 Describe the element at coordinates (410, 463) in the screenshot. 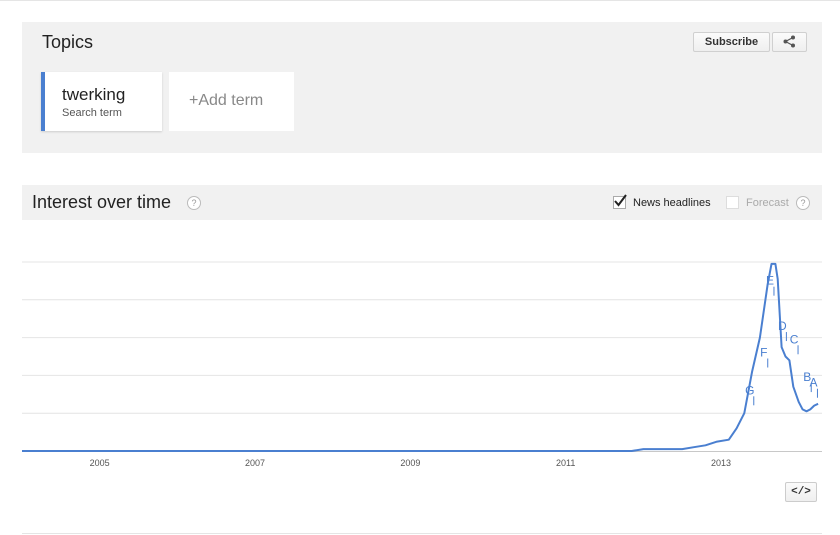

I see `x-tick-label: 2009` at that location.